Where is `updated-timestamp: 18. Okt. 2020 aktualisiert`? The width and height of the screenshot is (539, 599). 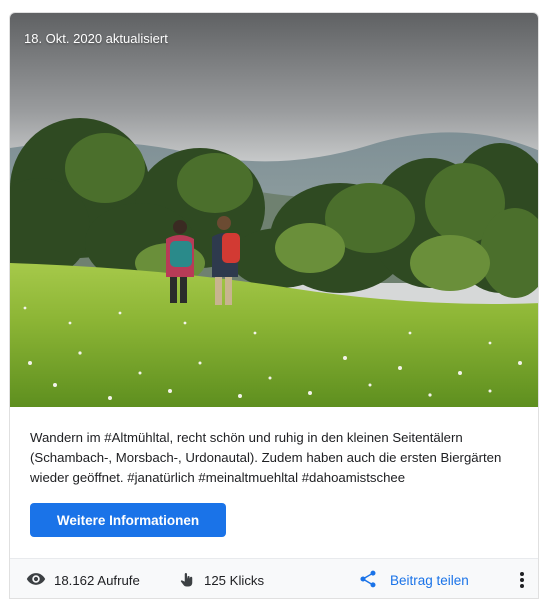 updated-timestamp: 18. Okt. 2020 aktualisiert is located at coordinates (96, 38).